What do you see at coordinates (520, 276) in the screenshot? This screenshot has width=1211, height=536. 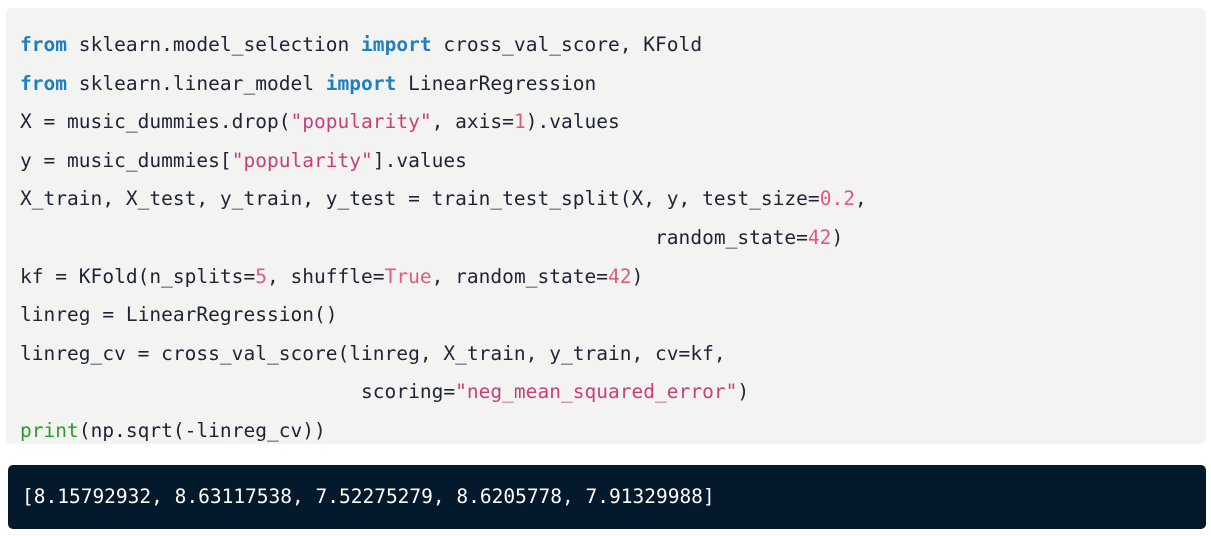 I see `code-text: , random_state=` at bounding box center [520, 276].